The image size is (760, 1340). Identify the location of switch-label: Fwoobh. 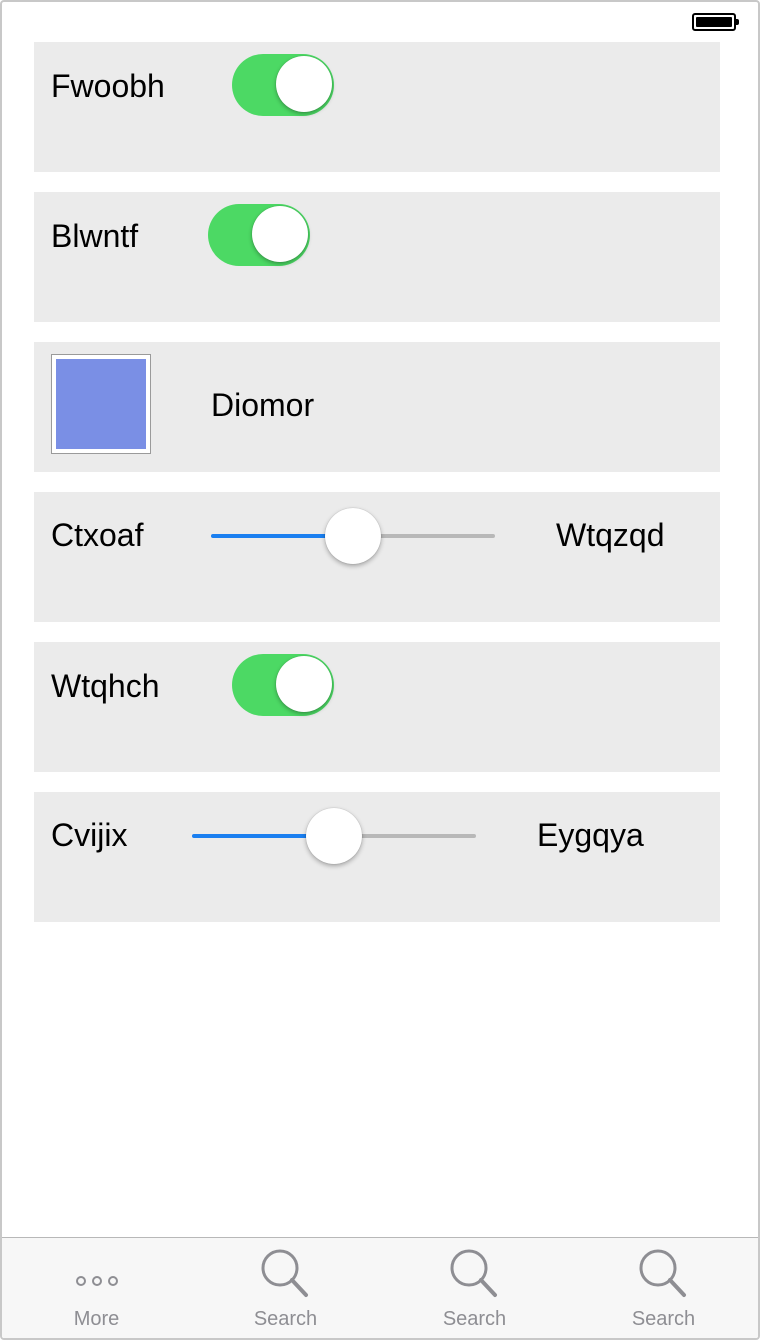
(108, 86).